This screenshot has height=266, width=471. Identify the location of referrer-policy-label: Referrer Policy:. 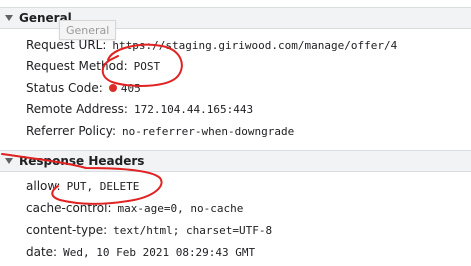
(71, 131).